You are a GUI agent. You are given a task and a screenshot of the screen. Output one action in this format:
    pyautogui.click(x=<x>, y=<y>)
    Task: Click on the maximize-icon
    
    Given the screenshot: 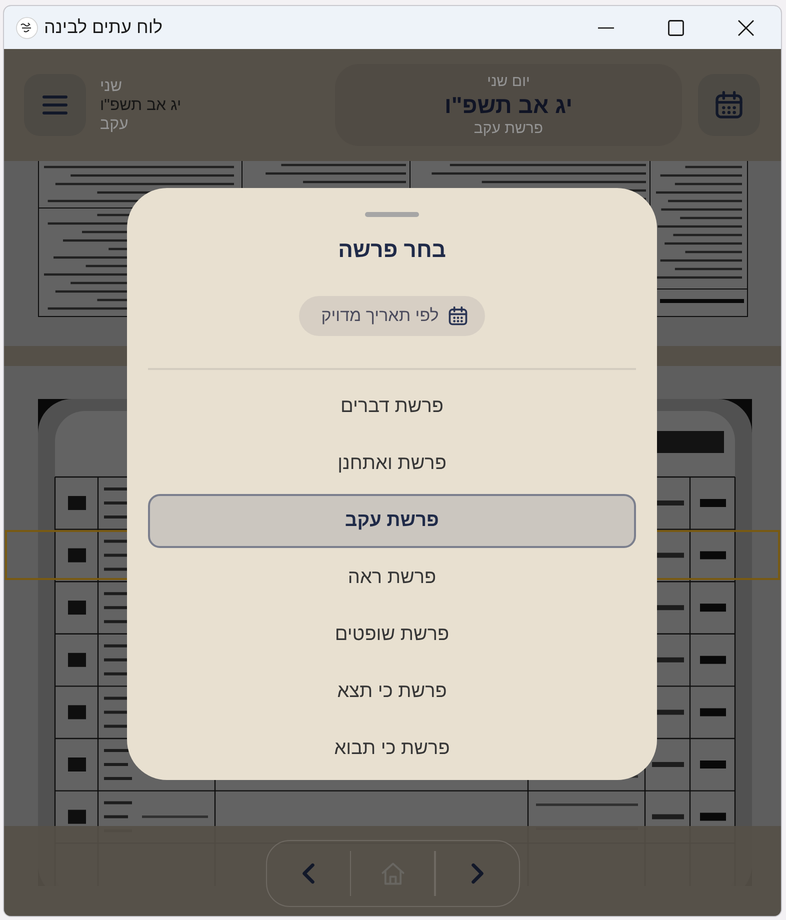 What is the action you would take?
    pyautogui.click(x=676, y=28)
    